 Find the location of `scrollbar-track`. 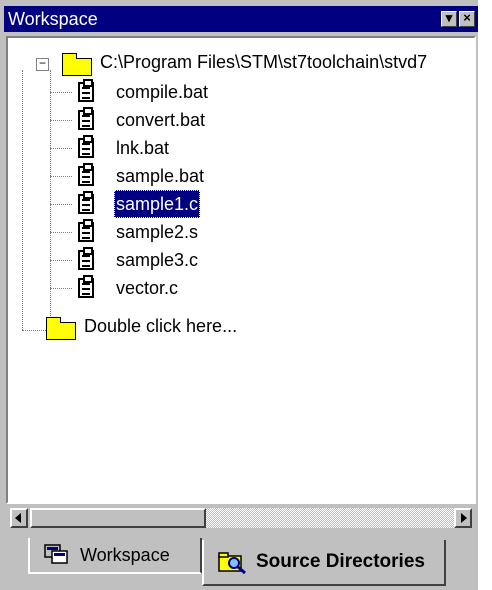

scrollbar-track is located at coordinates (242, 518).